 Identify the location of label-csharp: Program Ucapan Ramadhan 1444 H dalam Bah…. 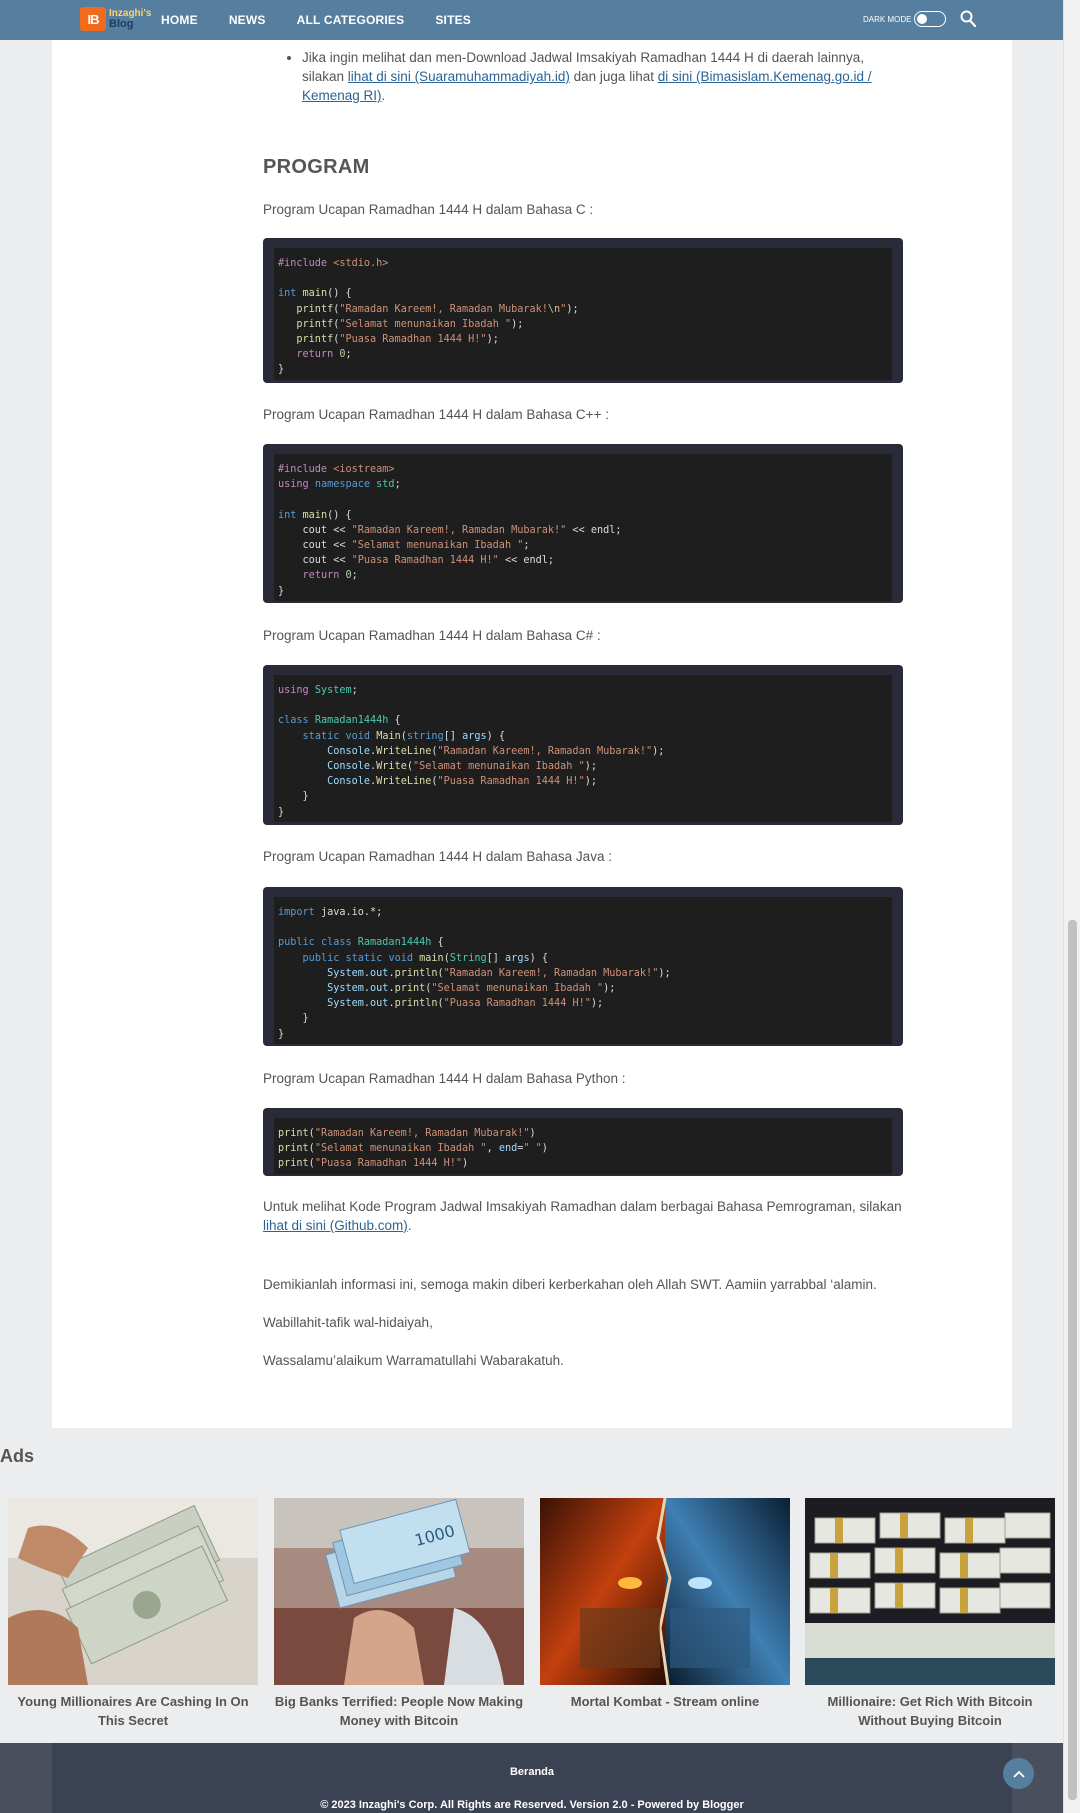
(432, 635).